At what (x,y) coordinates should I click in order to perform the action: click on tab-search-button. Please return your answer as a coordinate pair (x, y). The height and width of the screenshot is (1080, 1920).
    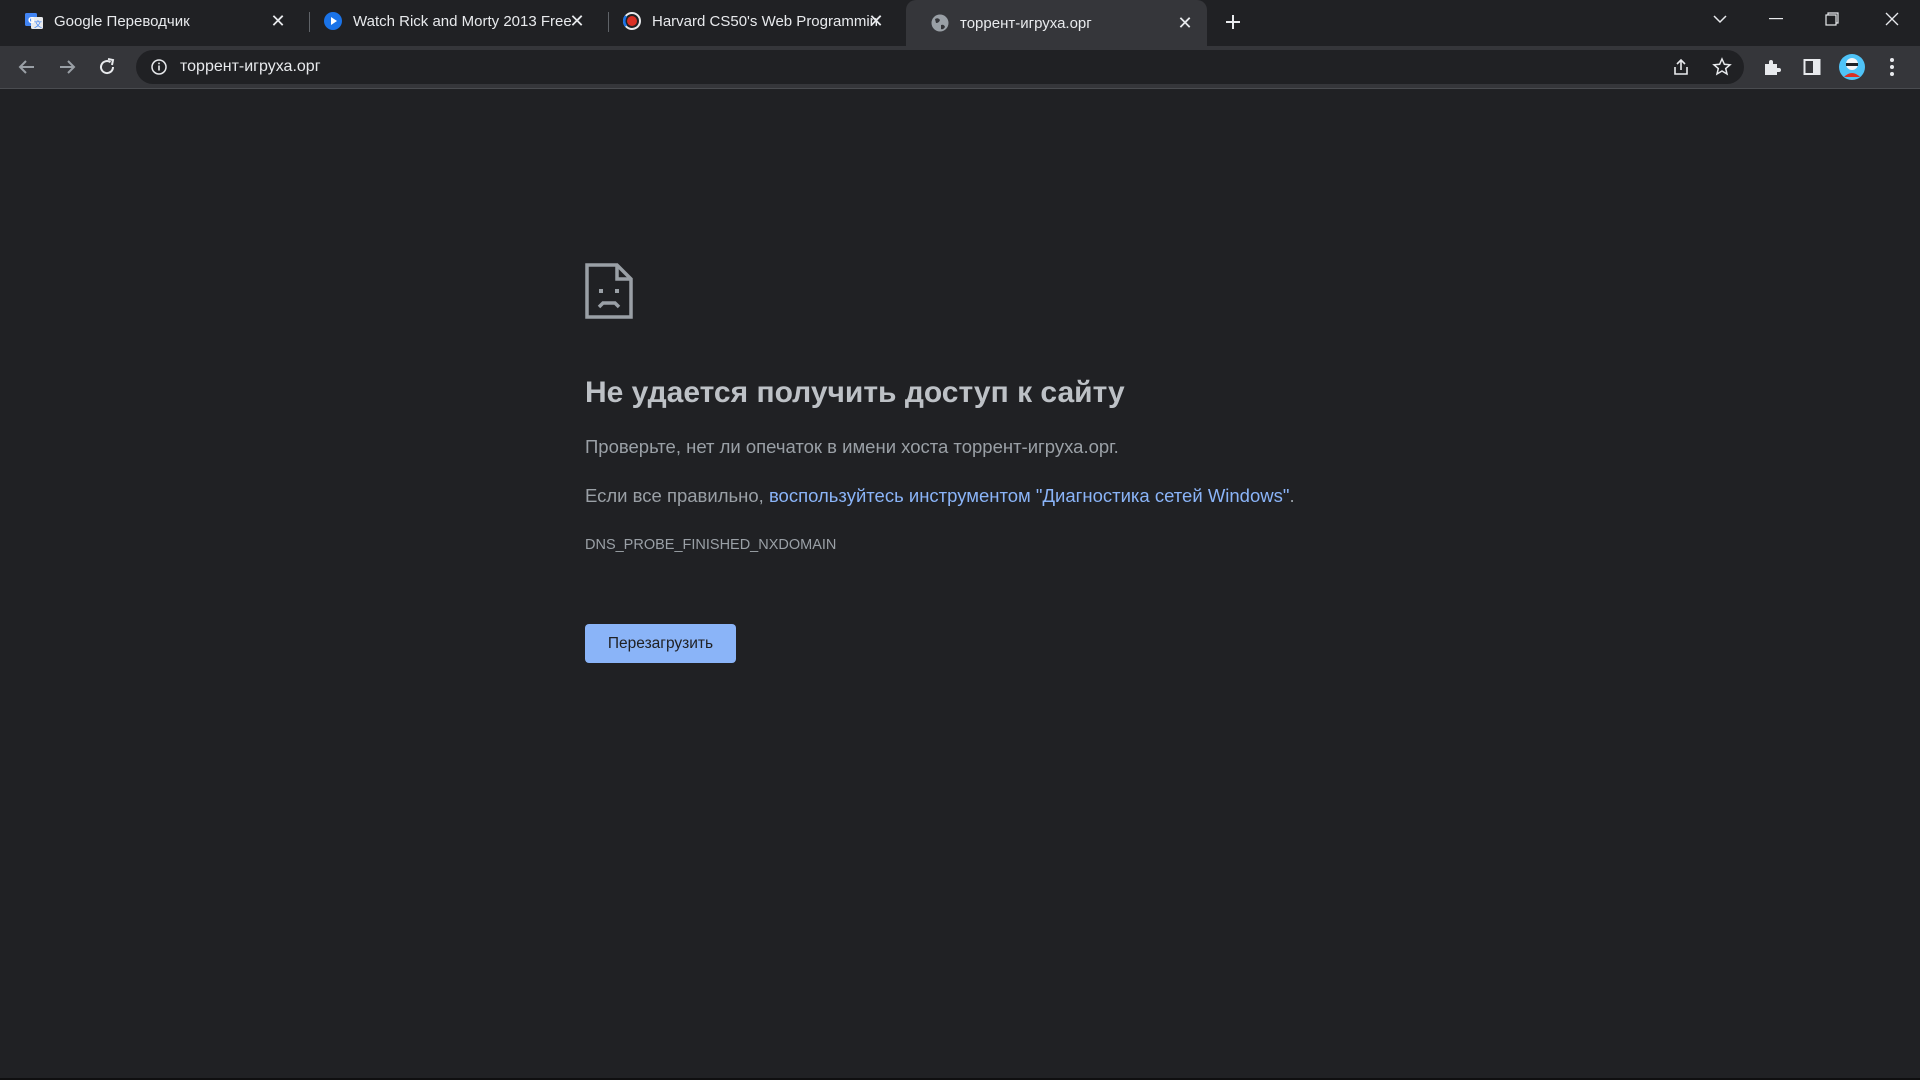
    Looking at the image, I should click on (1720, 19).